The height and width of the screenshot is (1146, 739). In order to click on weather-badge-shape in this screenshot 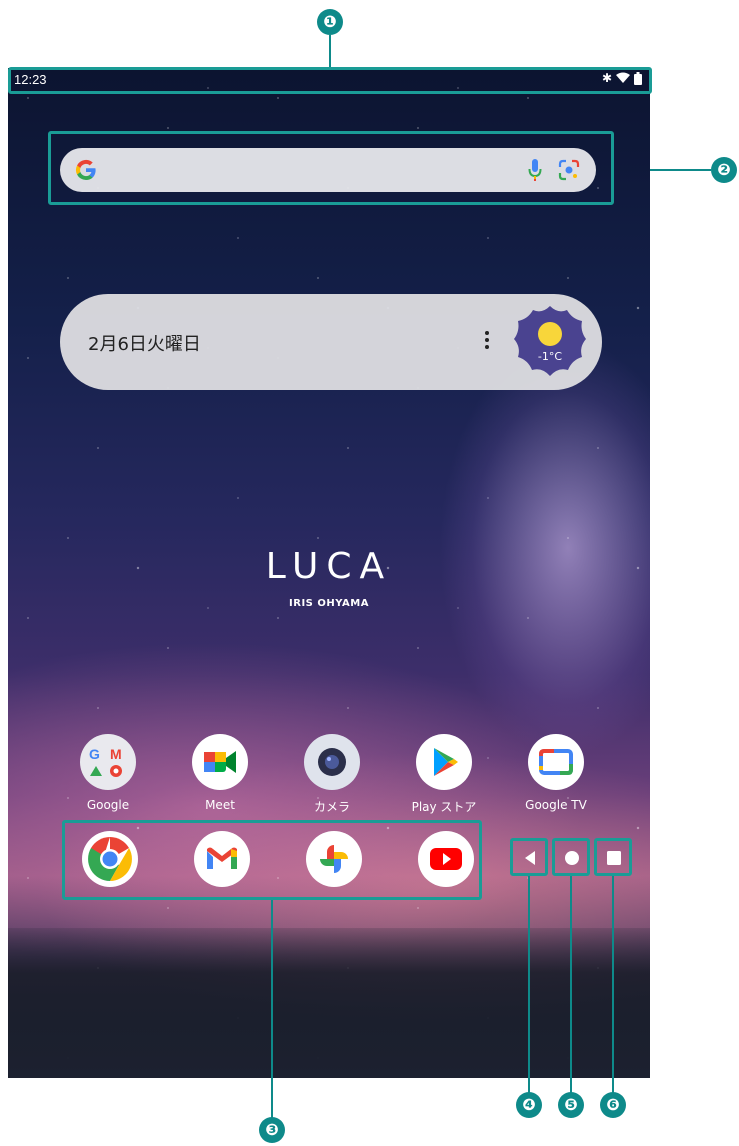, I will do `click(550, 341)`.